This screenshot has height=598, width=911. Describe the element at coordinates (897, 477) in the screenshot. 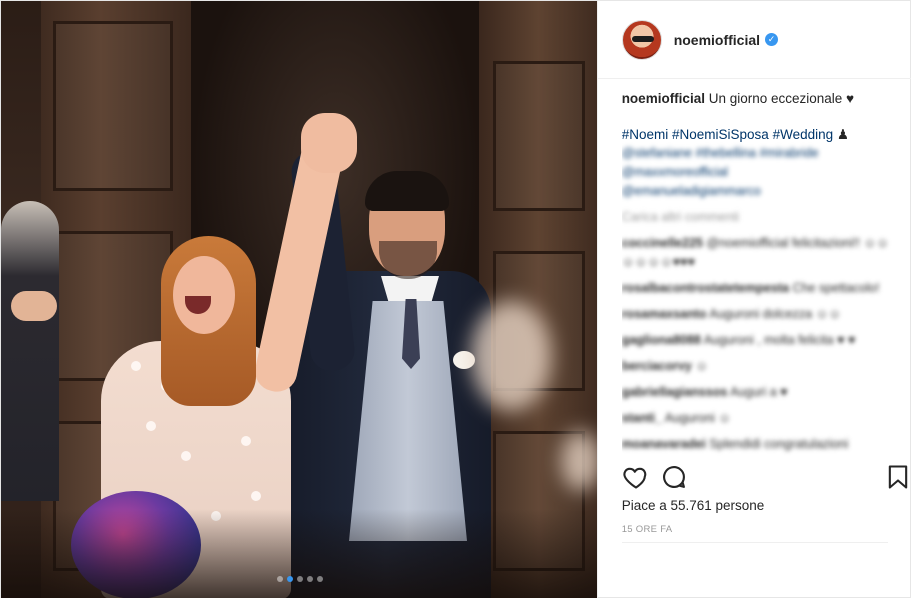

I see `bookmark-icon` at that location.